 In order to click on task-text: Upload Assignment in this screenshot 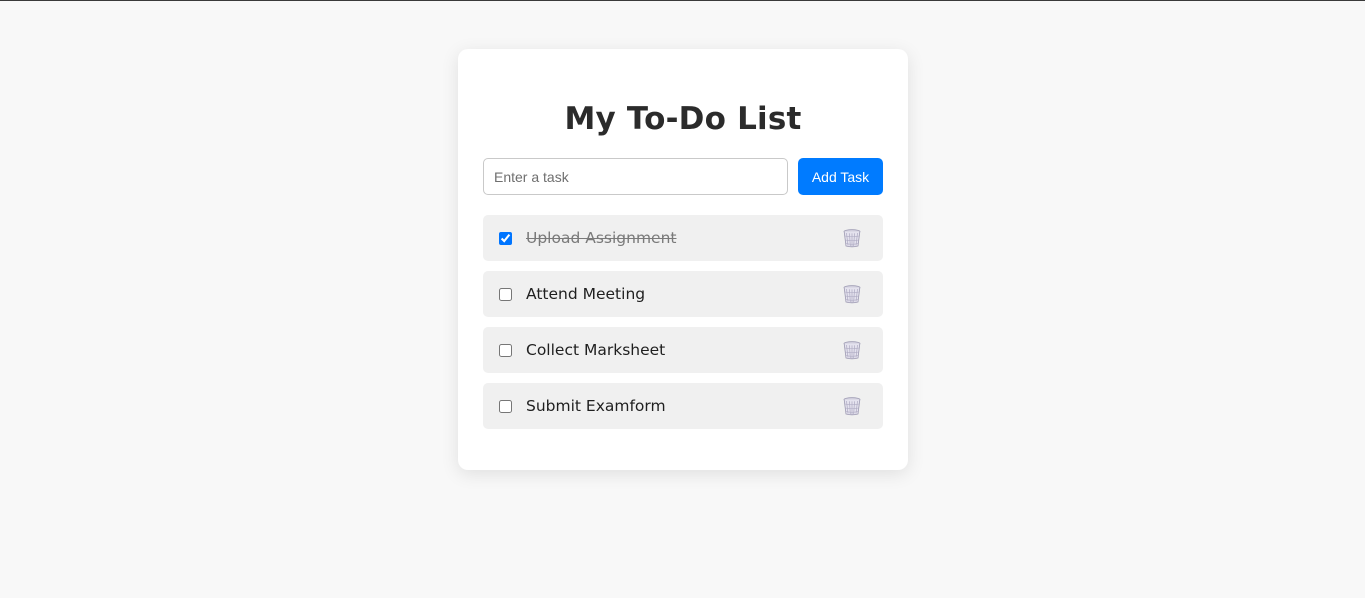, I will do `click(601, 238)`.